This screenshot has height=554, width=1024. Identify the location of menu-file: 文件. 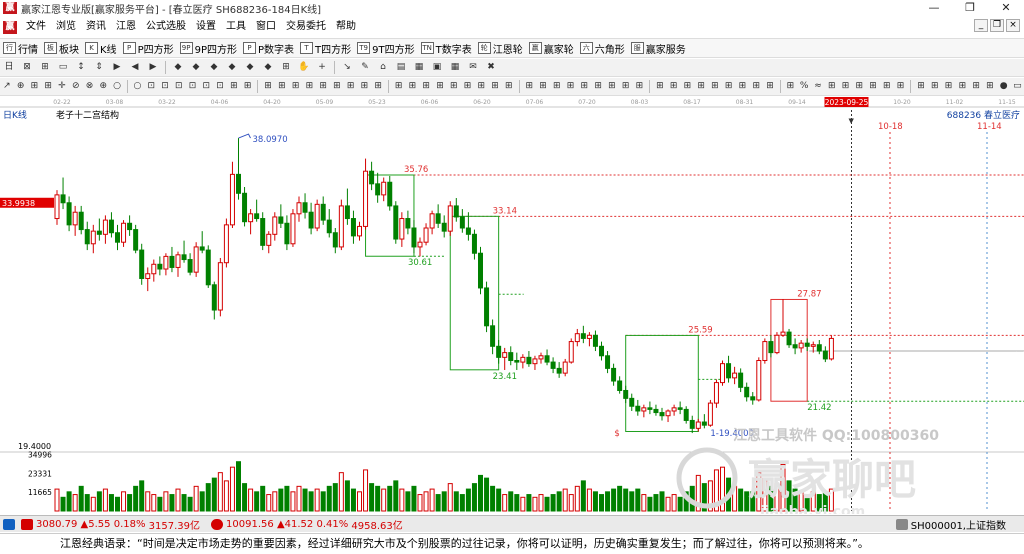
(36, 27).